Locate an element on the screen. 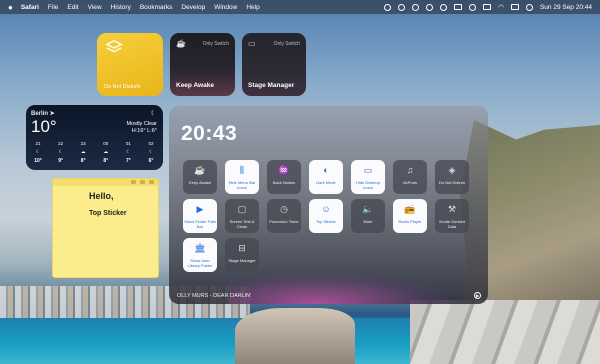 The image size is (600, 364). switch-label: Show User Library Folder is located at coordinates (200, 263).